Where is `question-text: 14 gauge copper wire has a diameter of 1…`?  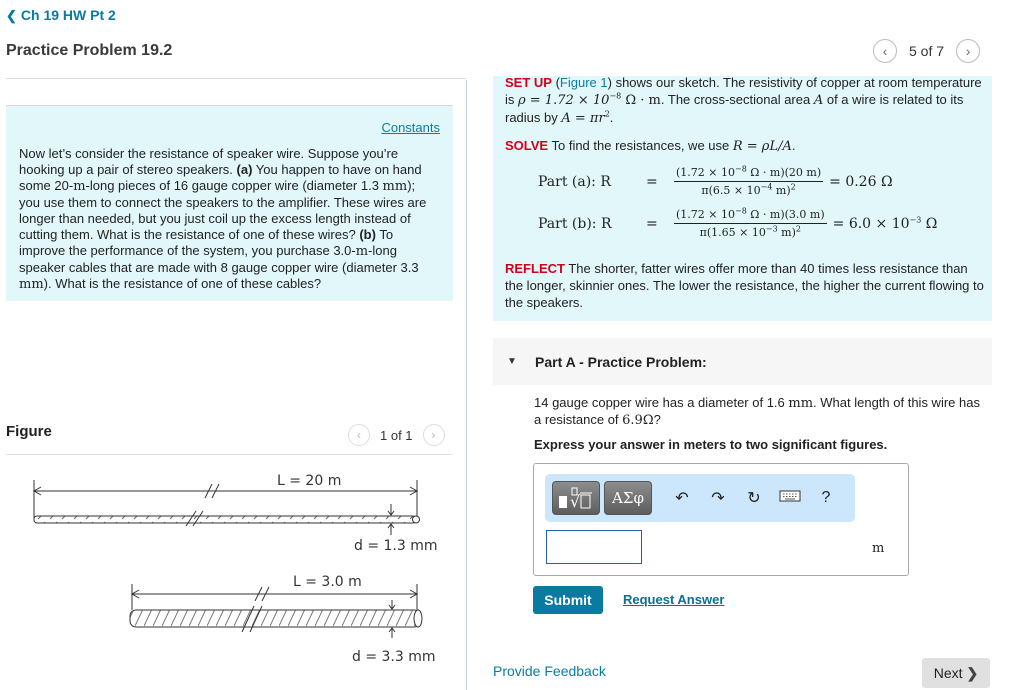
question-text: 14 gauge copper wire has a diameter of 1… is located at coordinates (757, 411).